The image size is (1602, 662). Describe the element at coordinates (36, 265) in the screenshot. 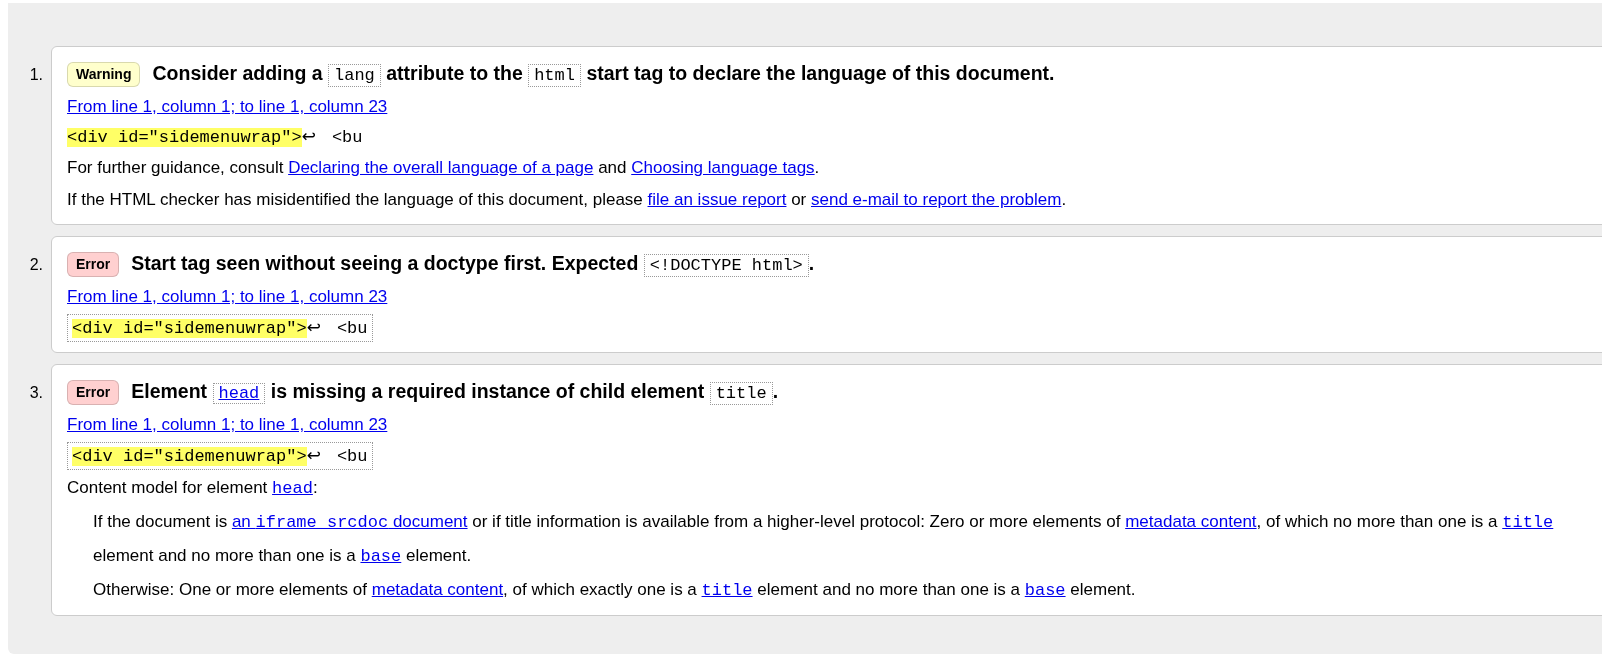

I see `message-number: 2.` at that location.